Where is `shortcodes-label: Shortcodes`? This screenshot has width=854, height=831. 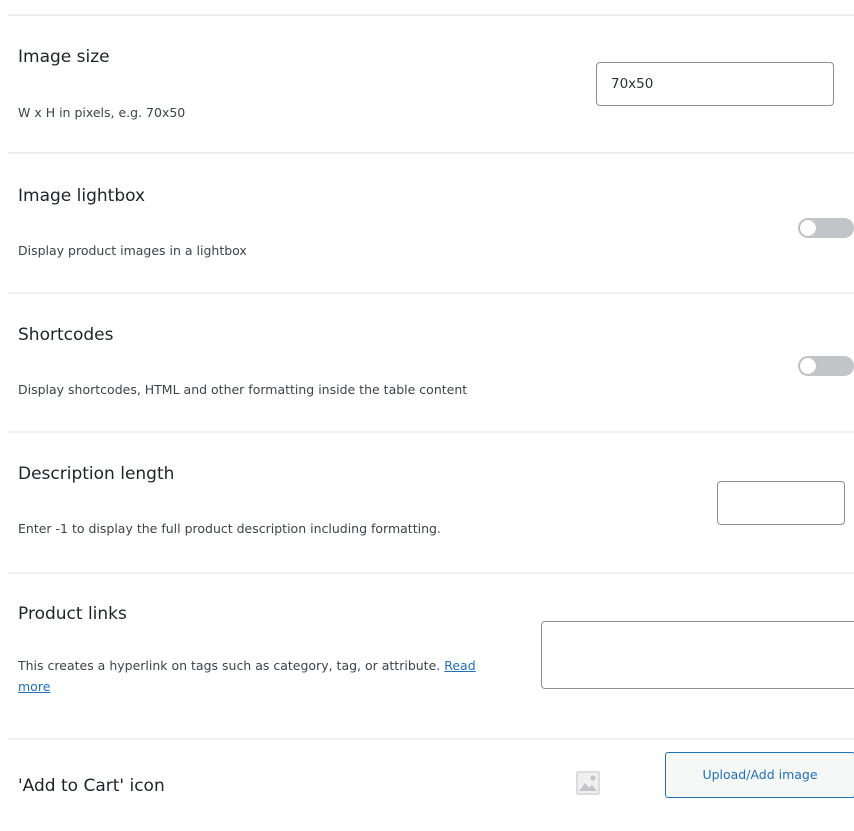
shortcodes-label: Shortcodes is located at coordinates (66, 335).